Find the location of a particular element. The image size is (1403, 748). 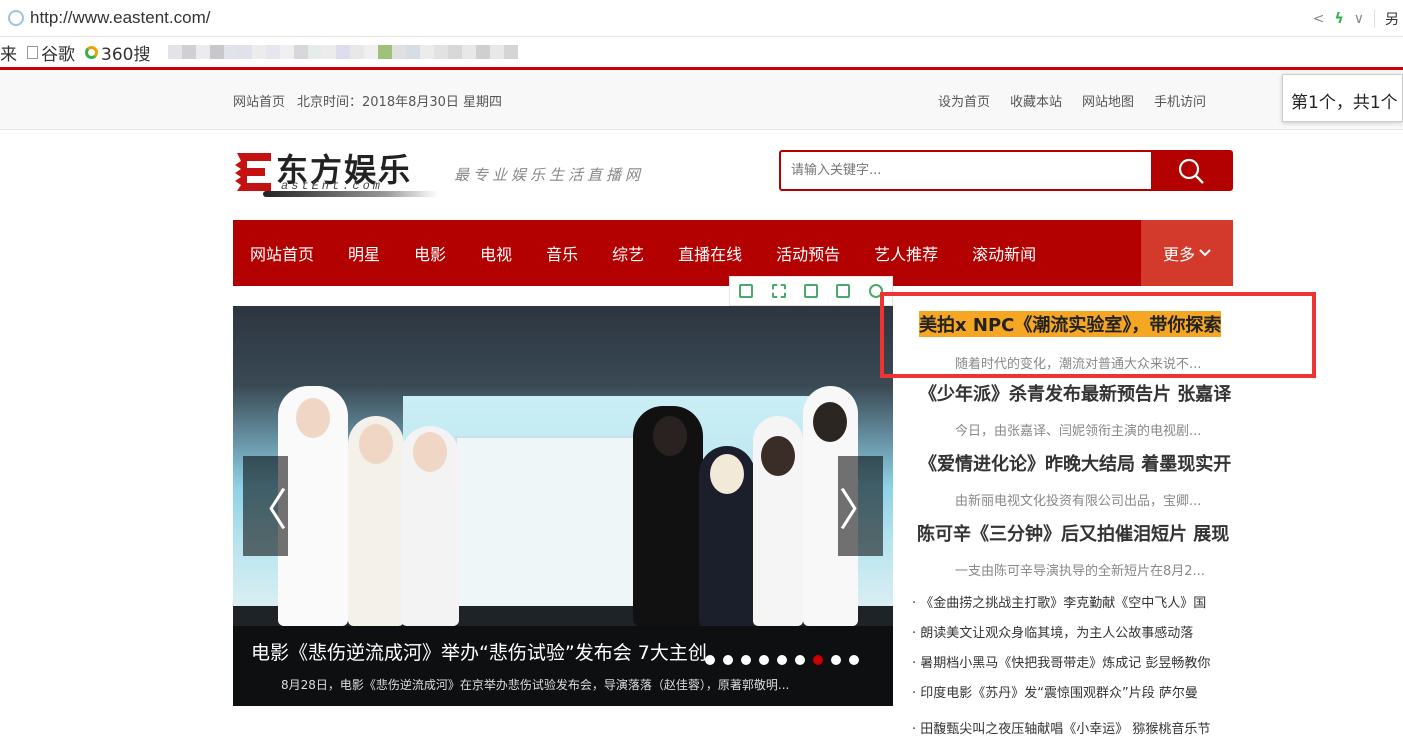

phone-icon is located at coordinates (746, 291).